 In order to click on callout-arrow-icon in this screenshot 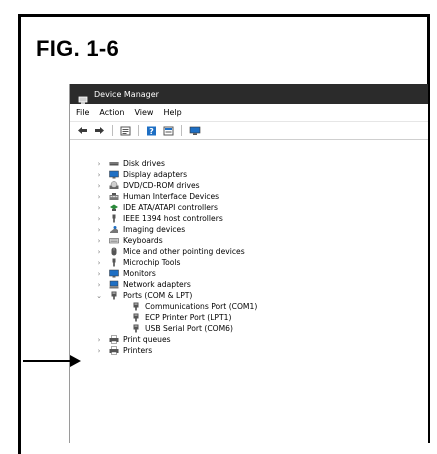, I will do `click(75, 361)`.